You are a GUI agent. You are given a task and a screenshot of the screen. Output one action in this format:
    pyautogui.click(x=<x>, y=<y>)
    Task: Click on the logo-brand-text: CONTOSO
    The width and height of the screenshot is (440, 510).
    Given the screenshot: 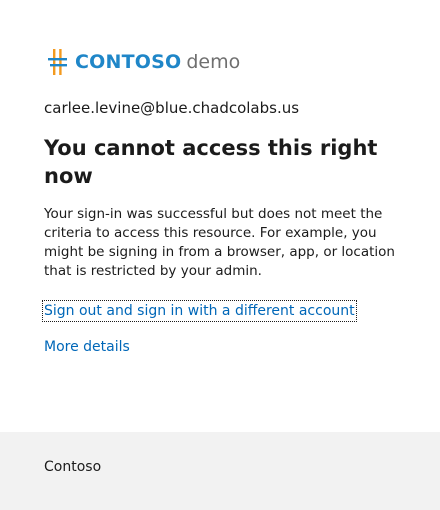 What is the action you would take?
    pyautogui.click(x=128, y=62)
    